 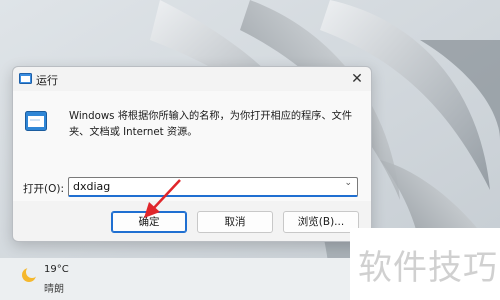 What do you see at coordinates (54, 287) in the screenshot?
I see `weather-condition: 晴朗` at bounding box center [54, 287].